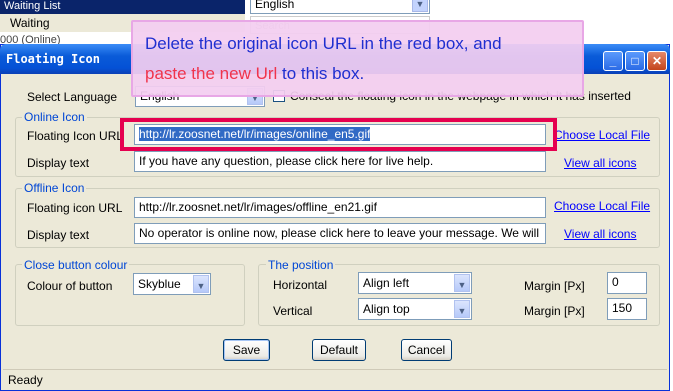 This screenshot has height=391, width=673. I want to click on minimize-icon: _, so click(613, 61).